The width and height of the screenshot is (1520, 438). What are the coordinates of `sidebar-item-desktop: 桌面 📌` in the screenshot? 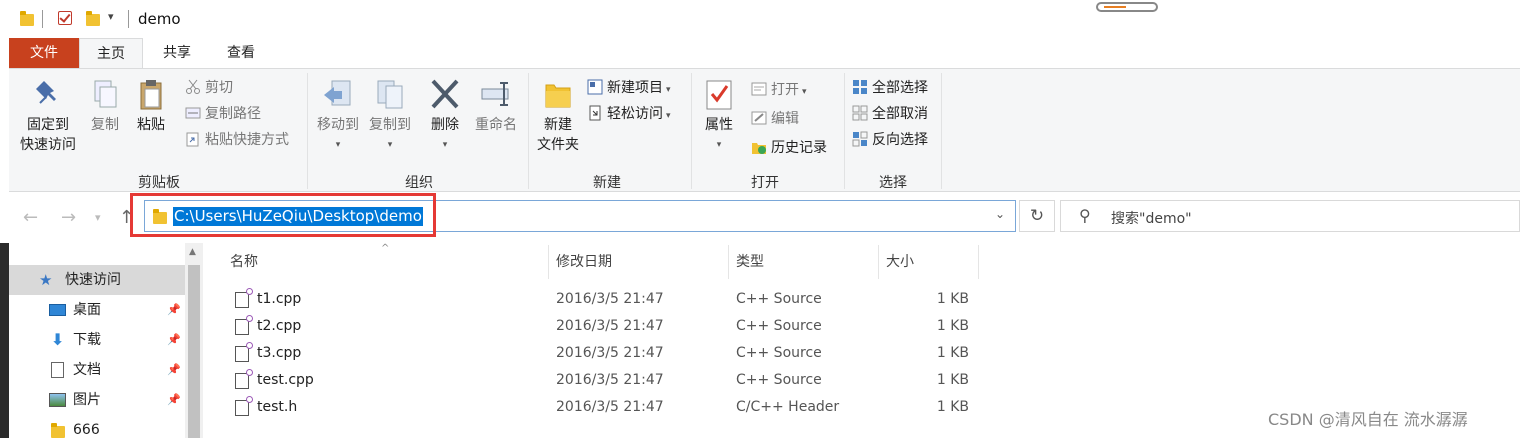 It's located at (97, 310).